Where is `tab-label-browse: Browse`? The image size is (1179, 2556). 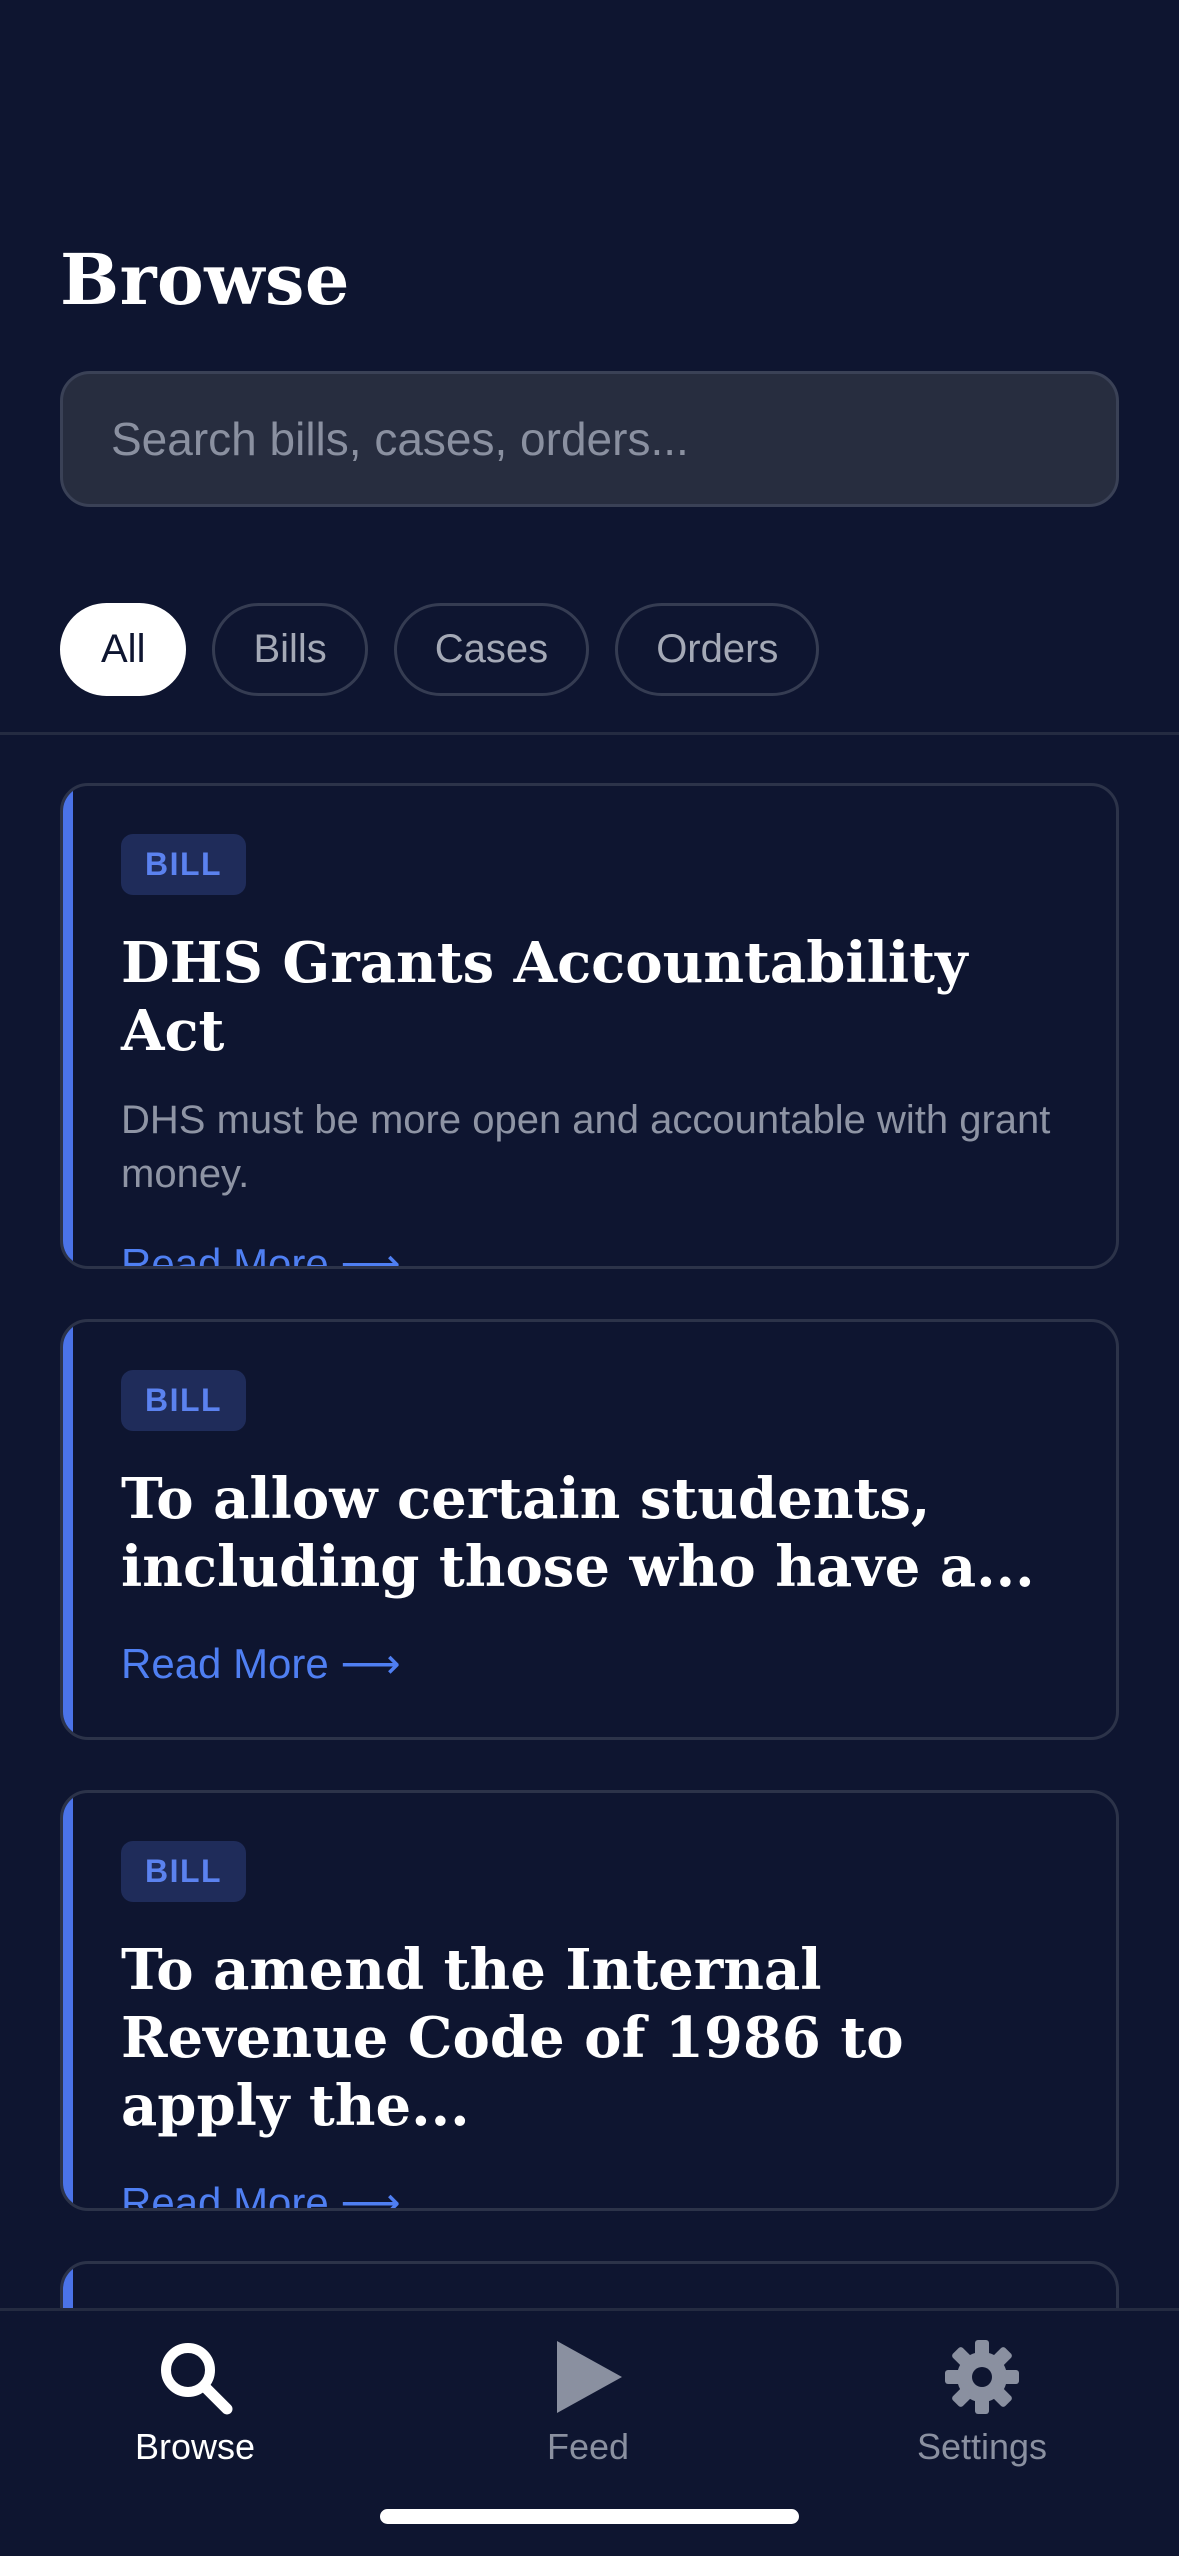 tab-label-browse: Browse is located at coordinates (195, 2446).